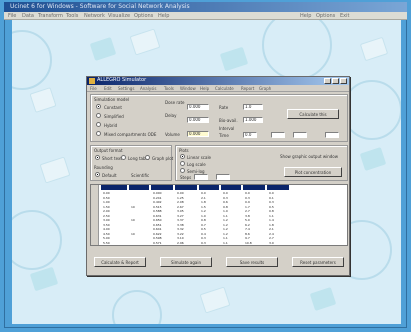 This screenshot has width=411, height=332. What do you see at coordinates (12, 16) in the screenshot?
I see `outer-menu-file: File` at bounding box center [12, 16].